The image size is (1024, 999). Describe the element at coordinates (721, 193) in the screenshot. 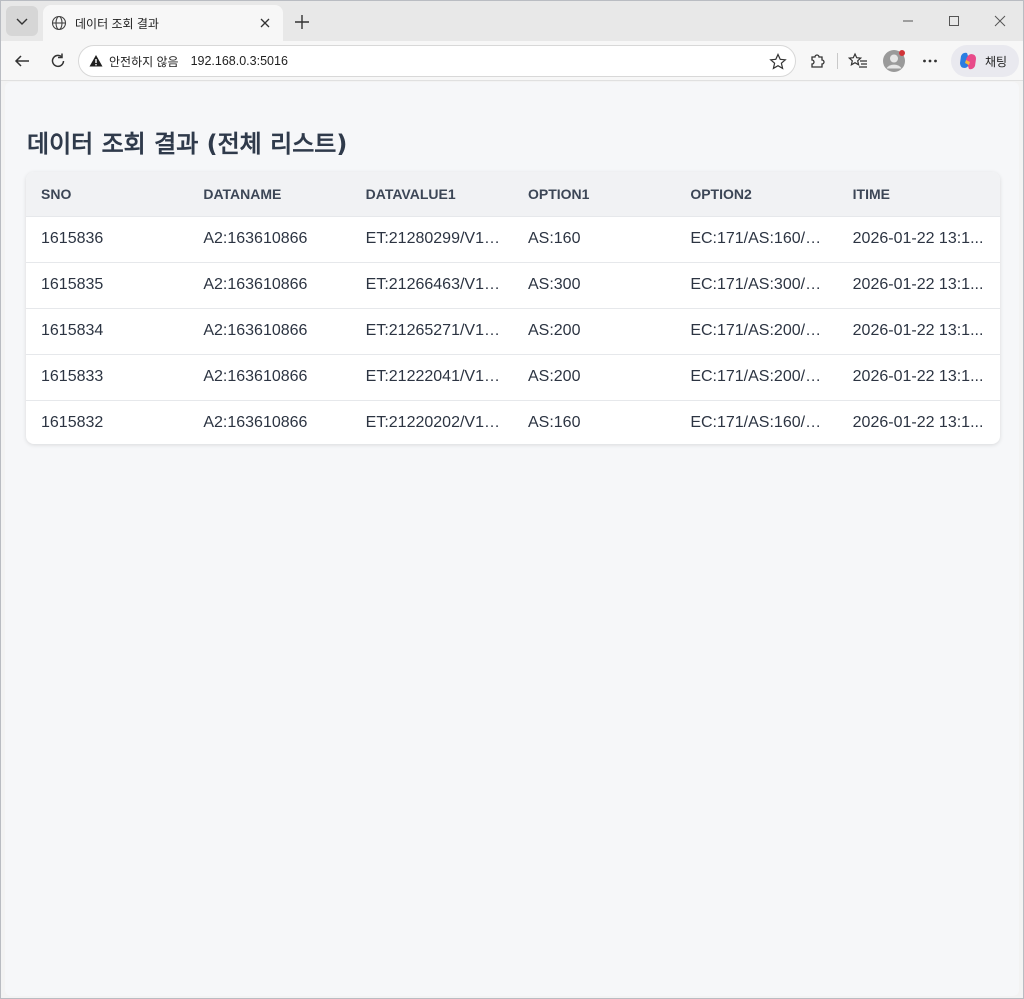

I see `column-header-option2: OPTION2` at that location.